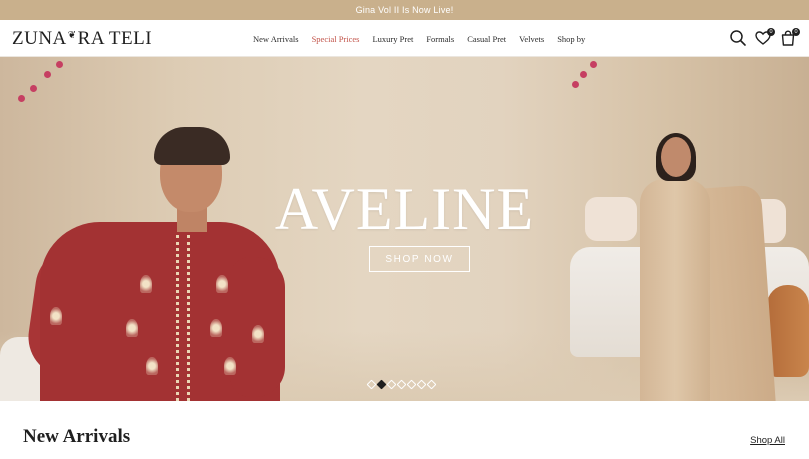 The height and width of the screenshot is (459, 809). I want to click on slider-dot-active, so click(381, 384).